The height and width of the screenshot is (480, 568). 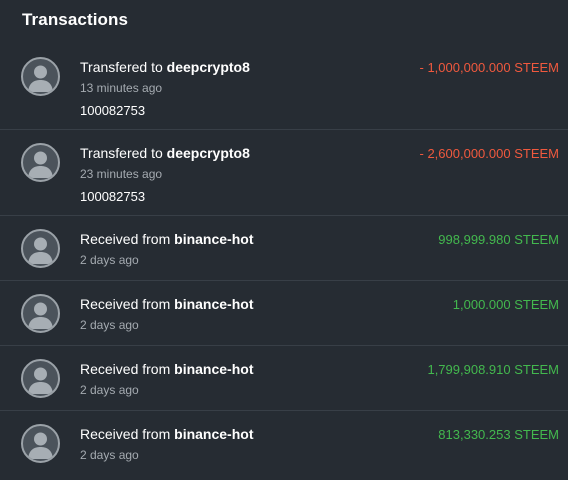 What do you see at coordinates (489, 153) in the screenshot?
I see `transaction-amount: - 2,600,000.000 STEEM` at bounding box center [489, 153].